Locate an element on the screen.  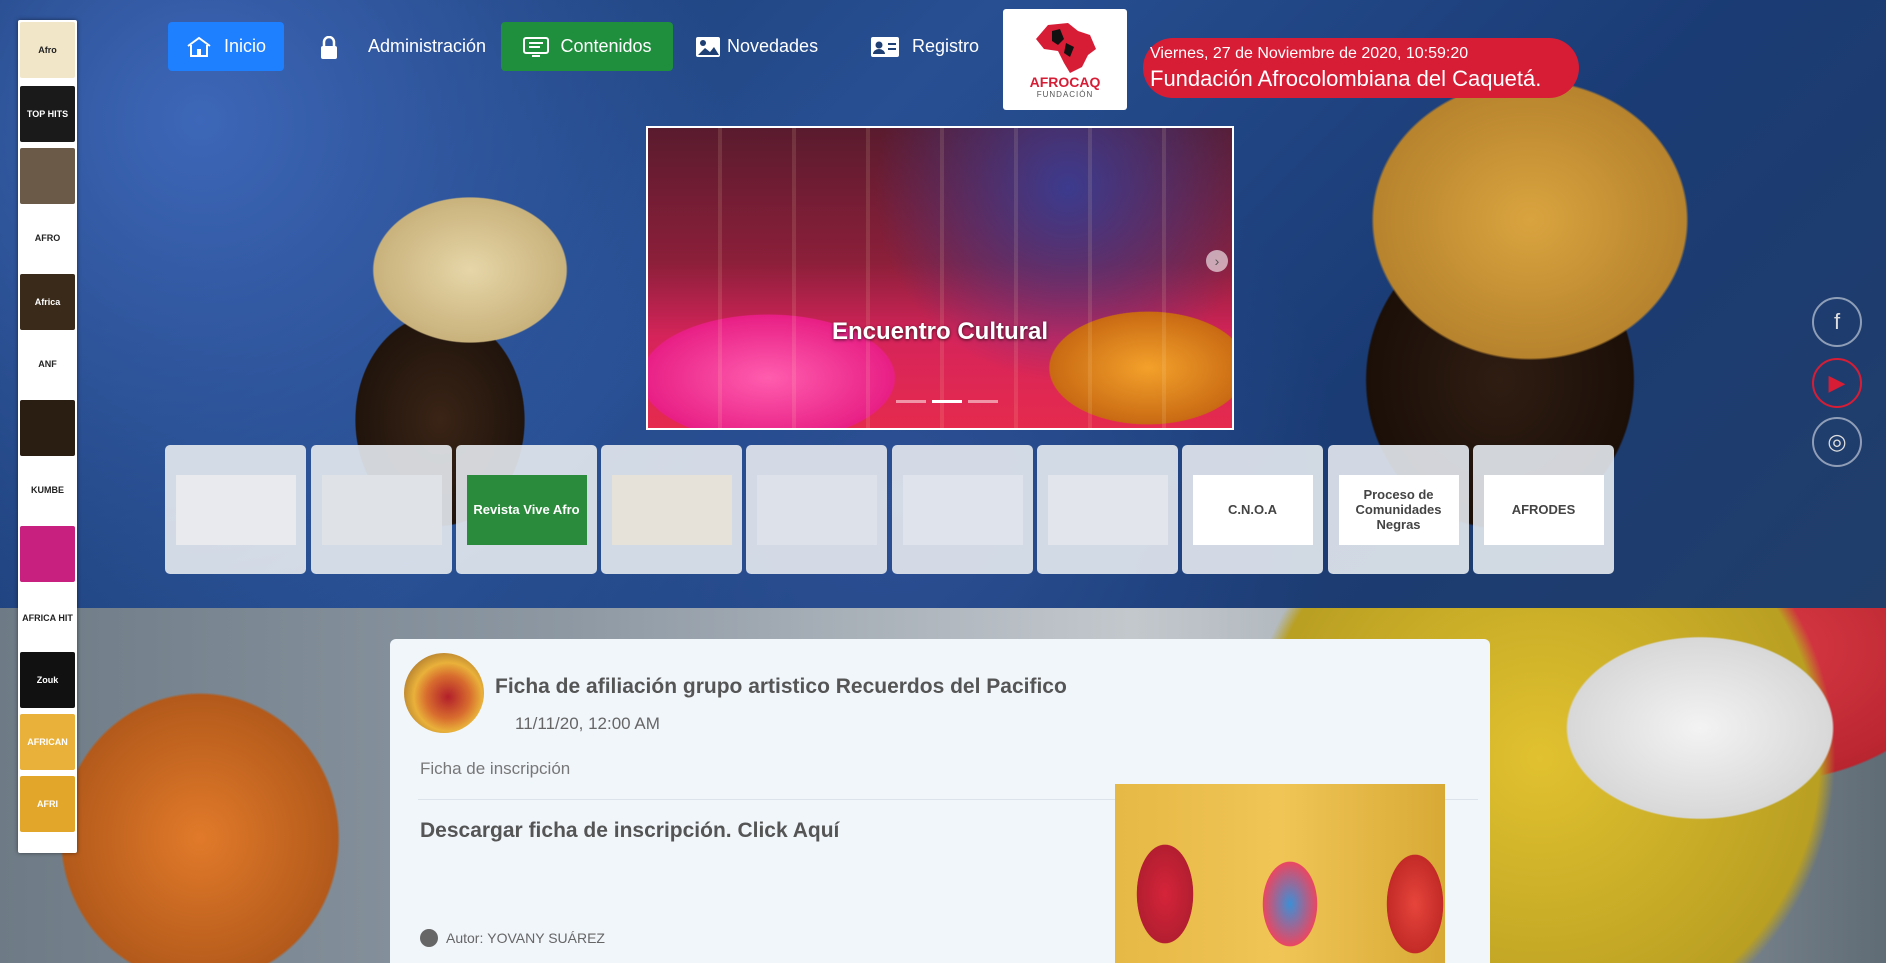
partner-link-2: Revista Vive Afro is located at coordinates (526, 509).